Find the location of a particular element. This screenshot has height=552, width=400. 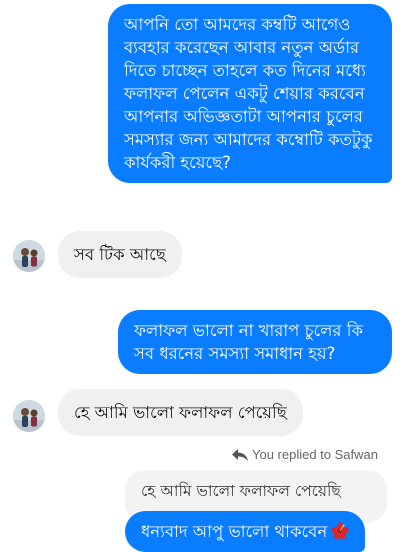

incoming-message: হে আমি ভালো ফলাফল পেয়েছি is located at coordinates (180, 412).